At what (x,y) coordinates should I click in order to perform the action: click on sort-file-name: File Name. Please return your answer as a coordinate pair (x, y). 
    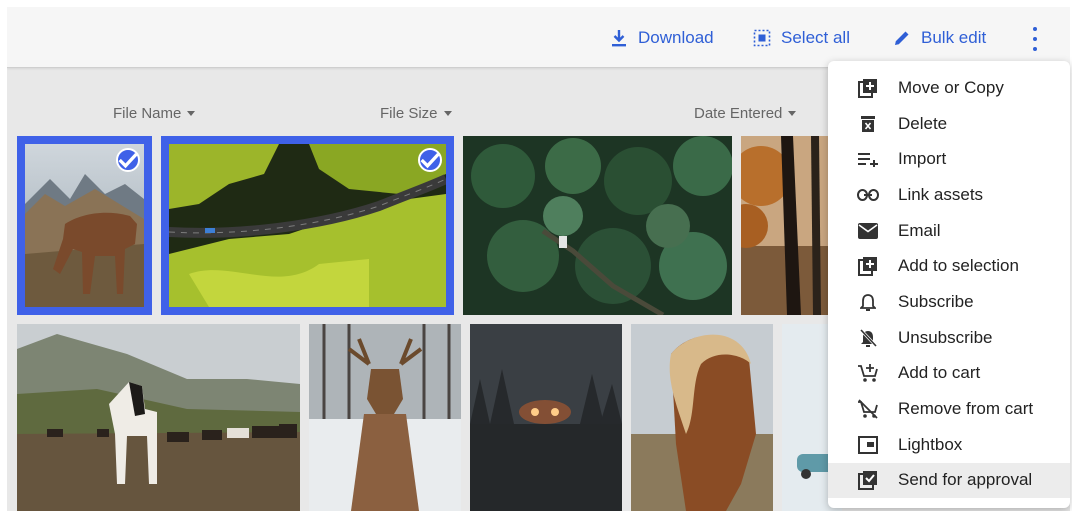
    Looking at the image, I should click on (154, 113).